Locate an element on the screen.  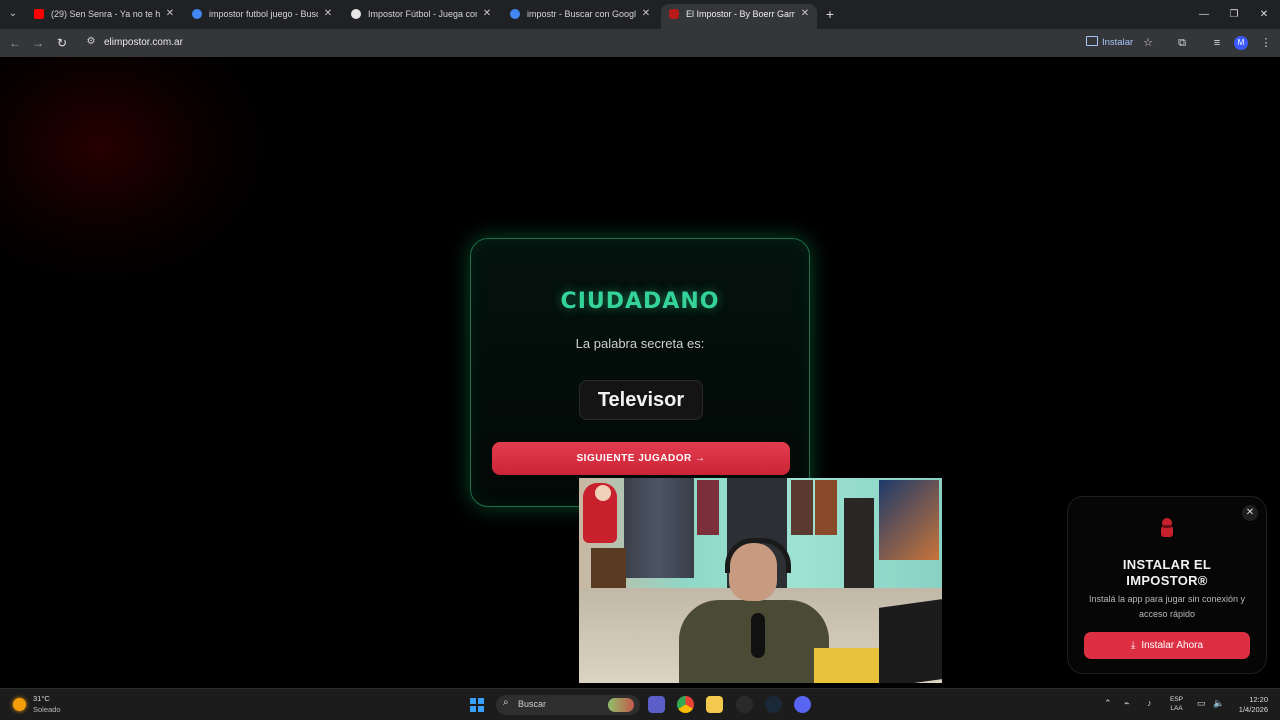
role-title: CIUDADANO is located at coordinates (640, 301).